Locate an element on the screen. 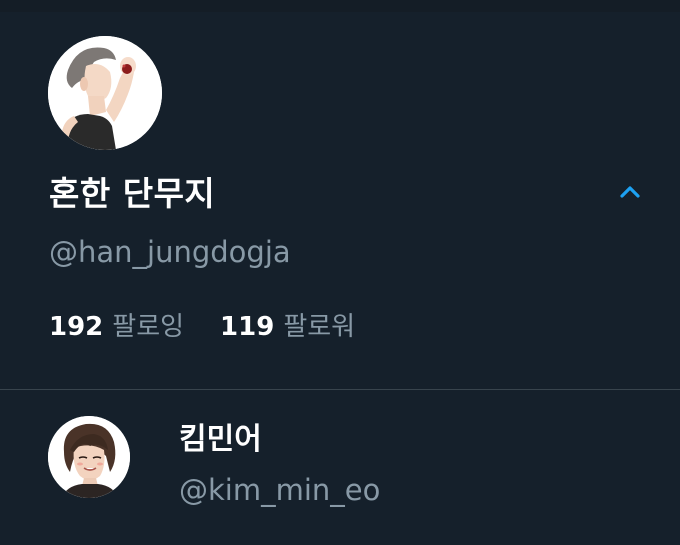 The height and width of the screenshot is (545, 680). following-count: 192 is located at coordinates (76, 327).